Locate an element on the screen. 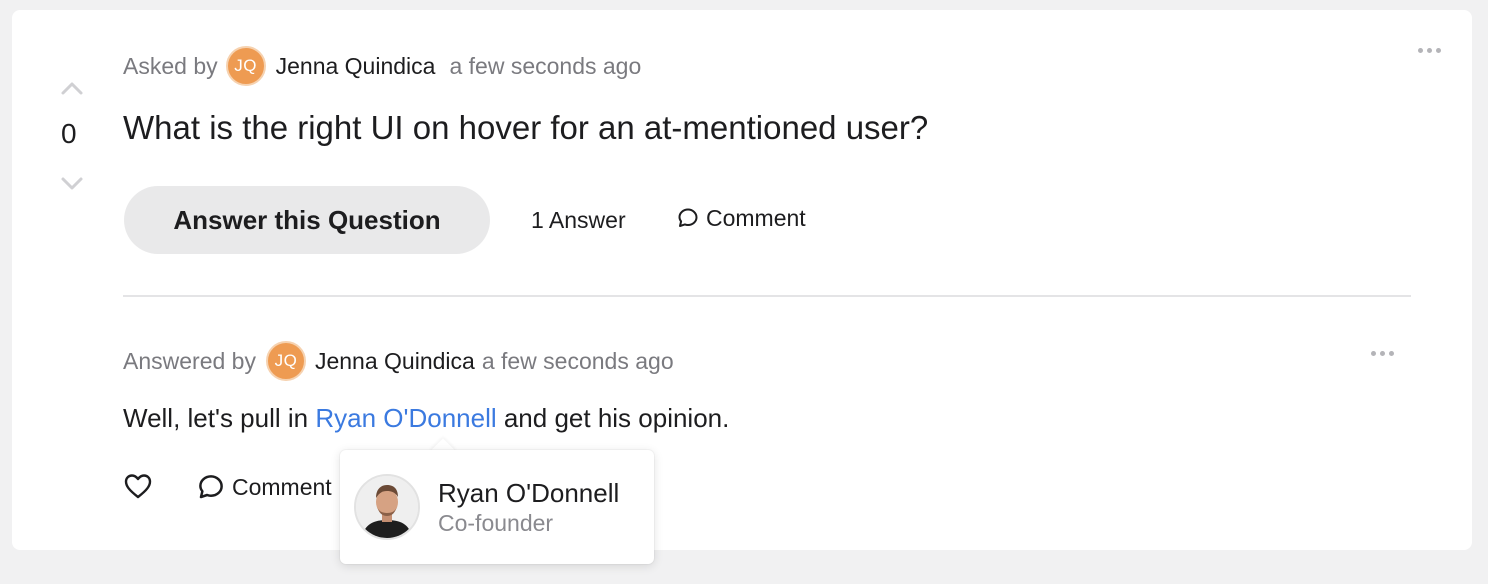 The image size is (1488, 584). like-button is located at coordinates (138, 488).